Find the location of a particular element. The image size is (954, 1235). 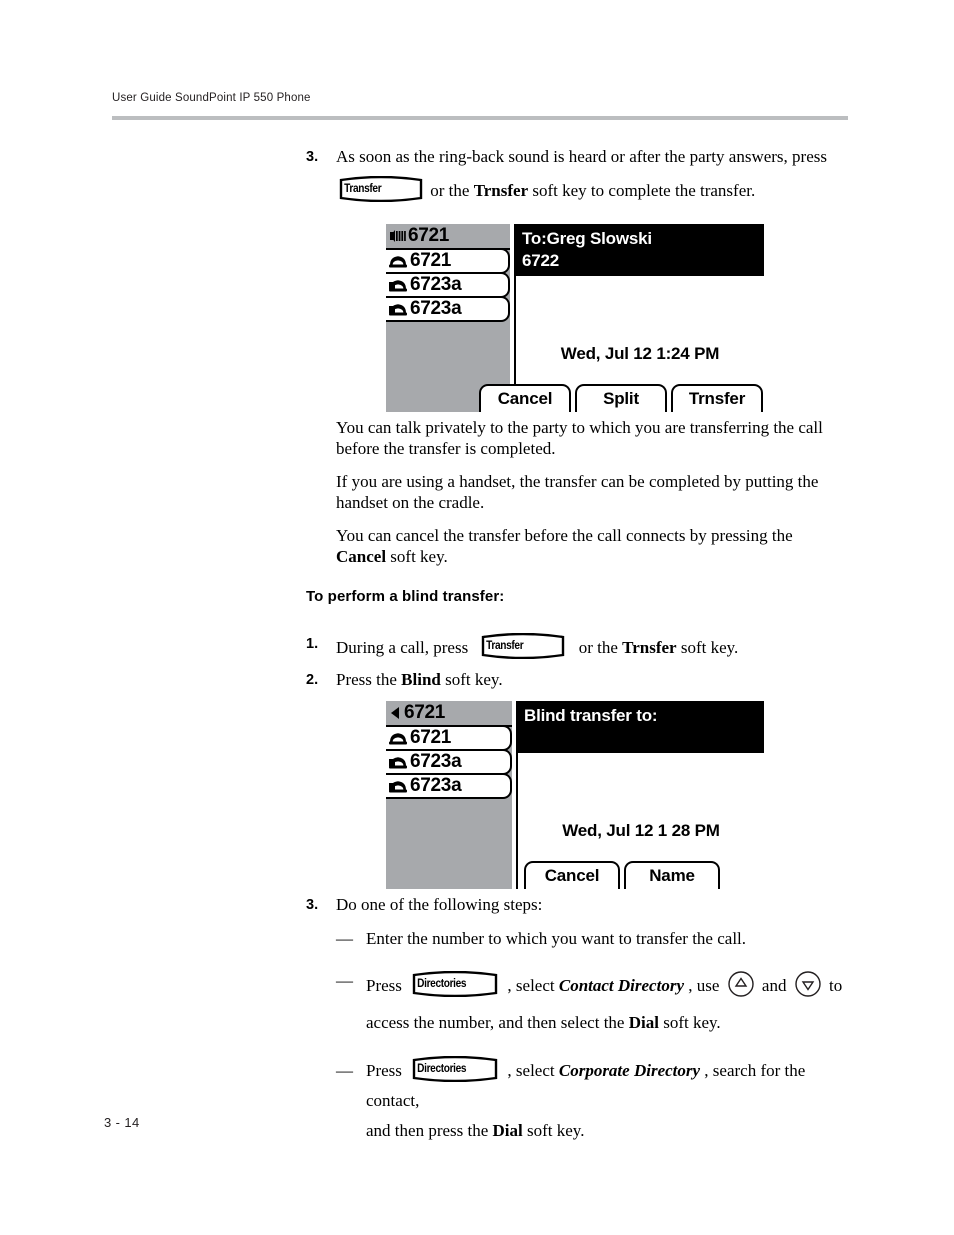

blind-step2-after: soft key. is located at coordinates (474, 679).